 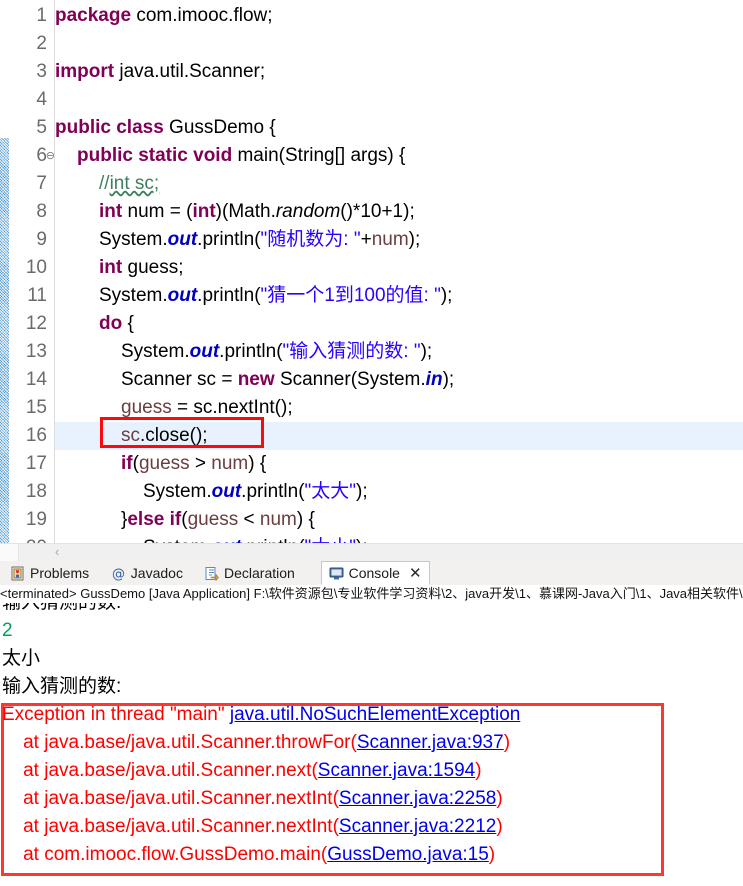 I want to click on code-token: int sc;, so click(x=134, y=183).